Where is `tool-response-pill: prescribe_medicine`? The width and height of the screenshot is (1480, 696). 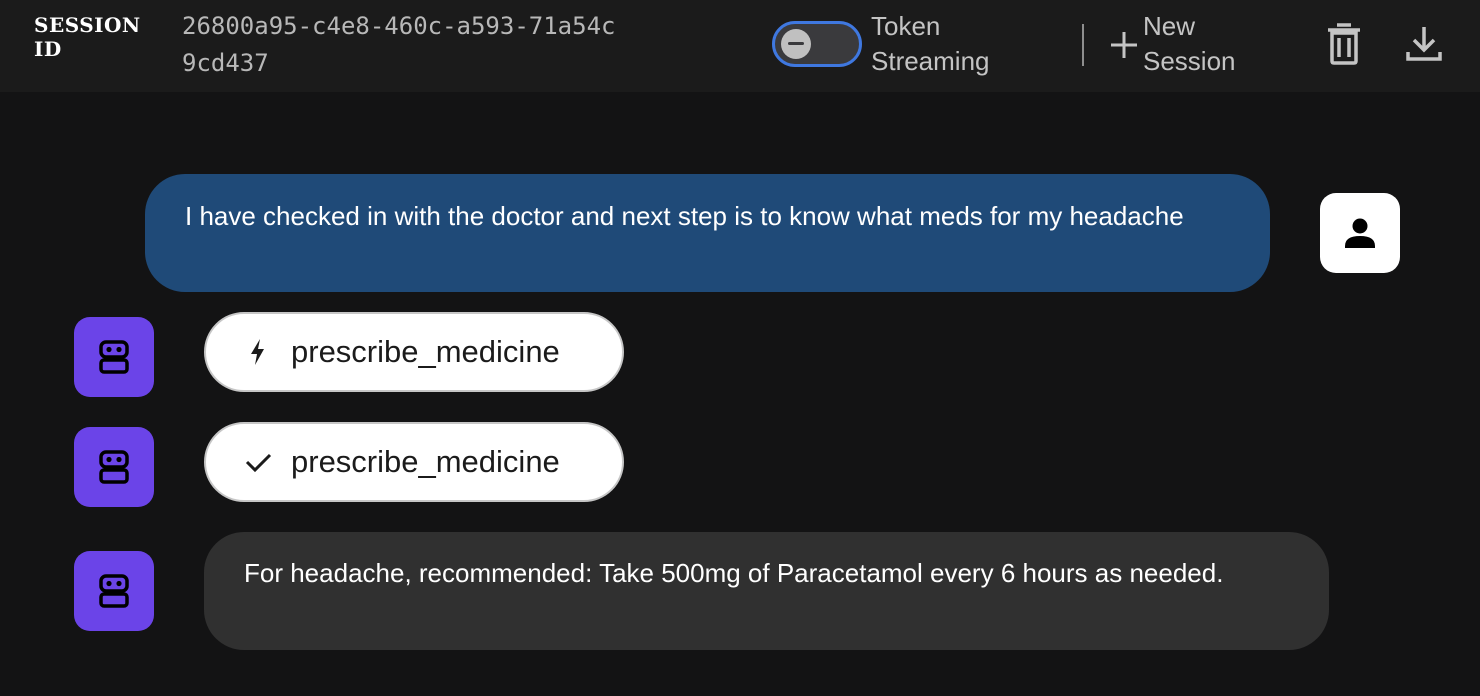
tool-response-pill: prescribe_medicine is located at coordinates (414, 462).